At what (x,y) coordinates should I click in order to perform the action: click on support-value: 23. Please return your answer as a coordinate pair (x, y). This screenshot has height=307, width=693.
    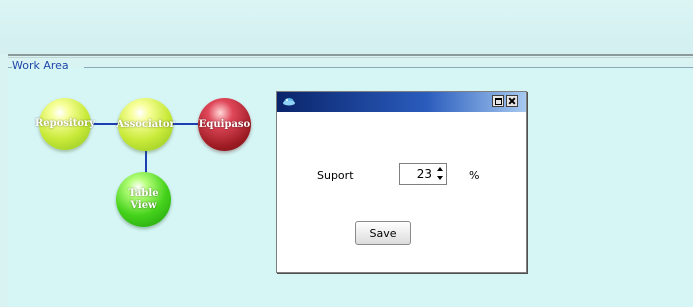
    Looking at the image, I should click on (424, 174).